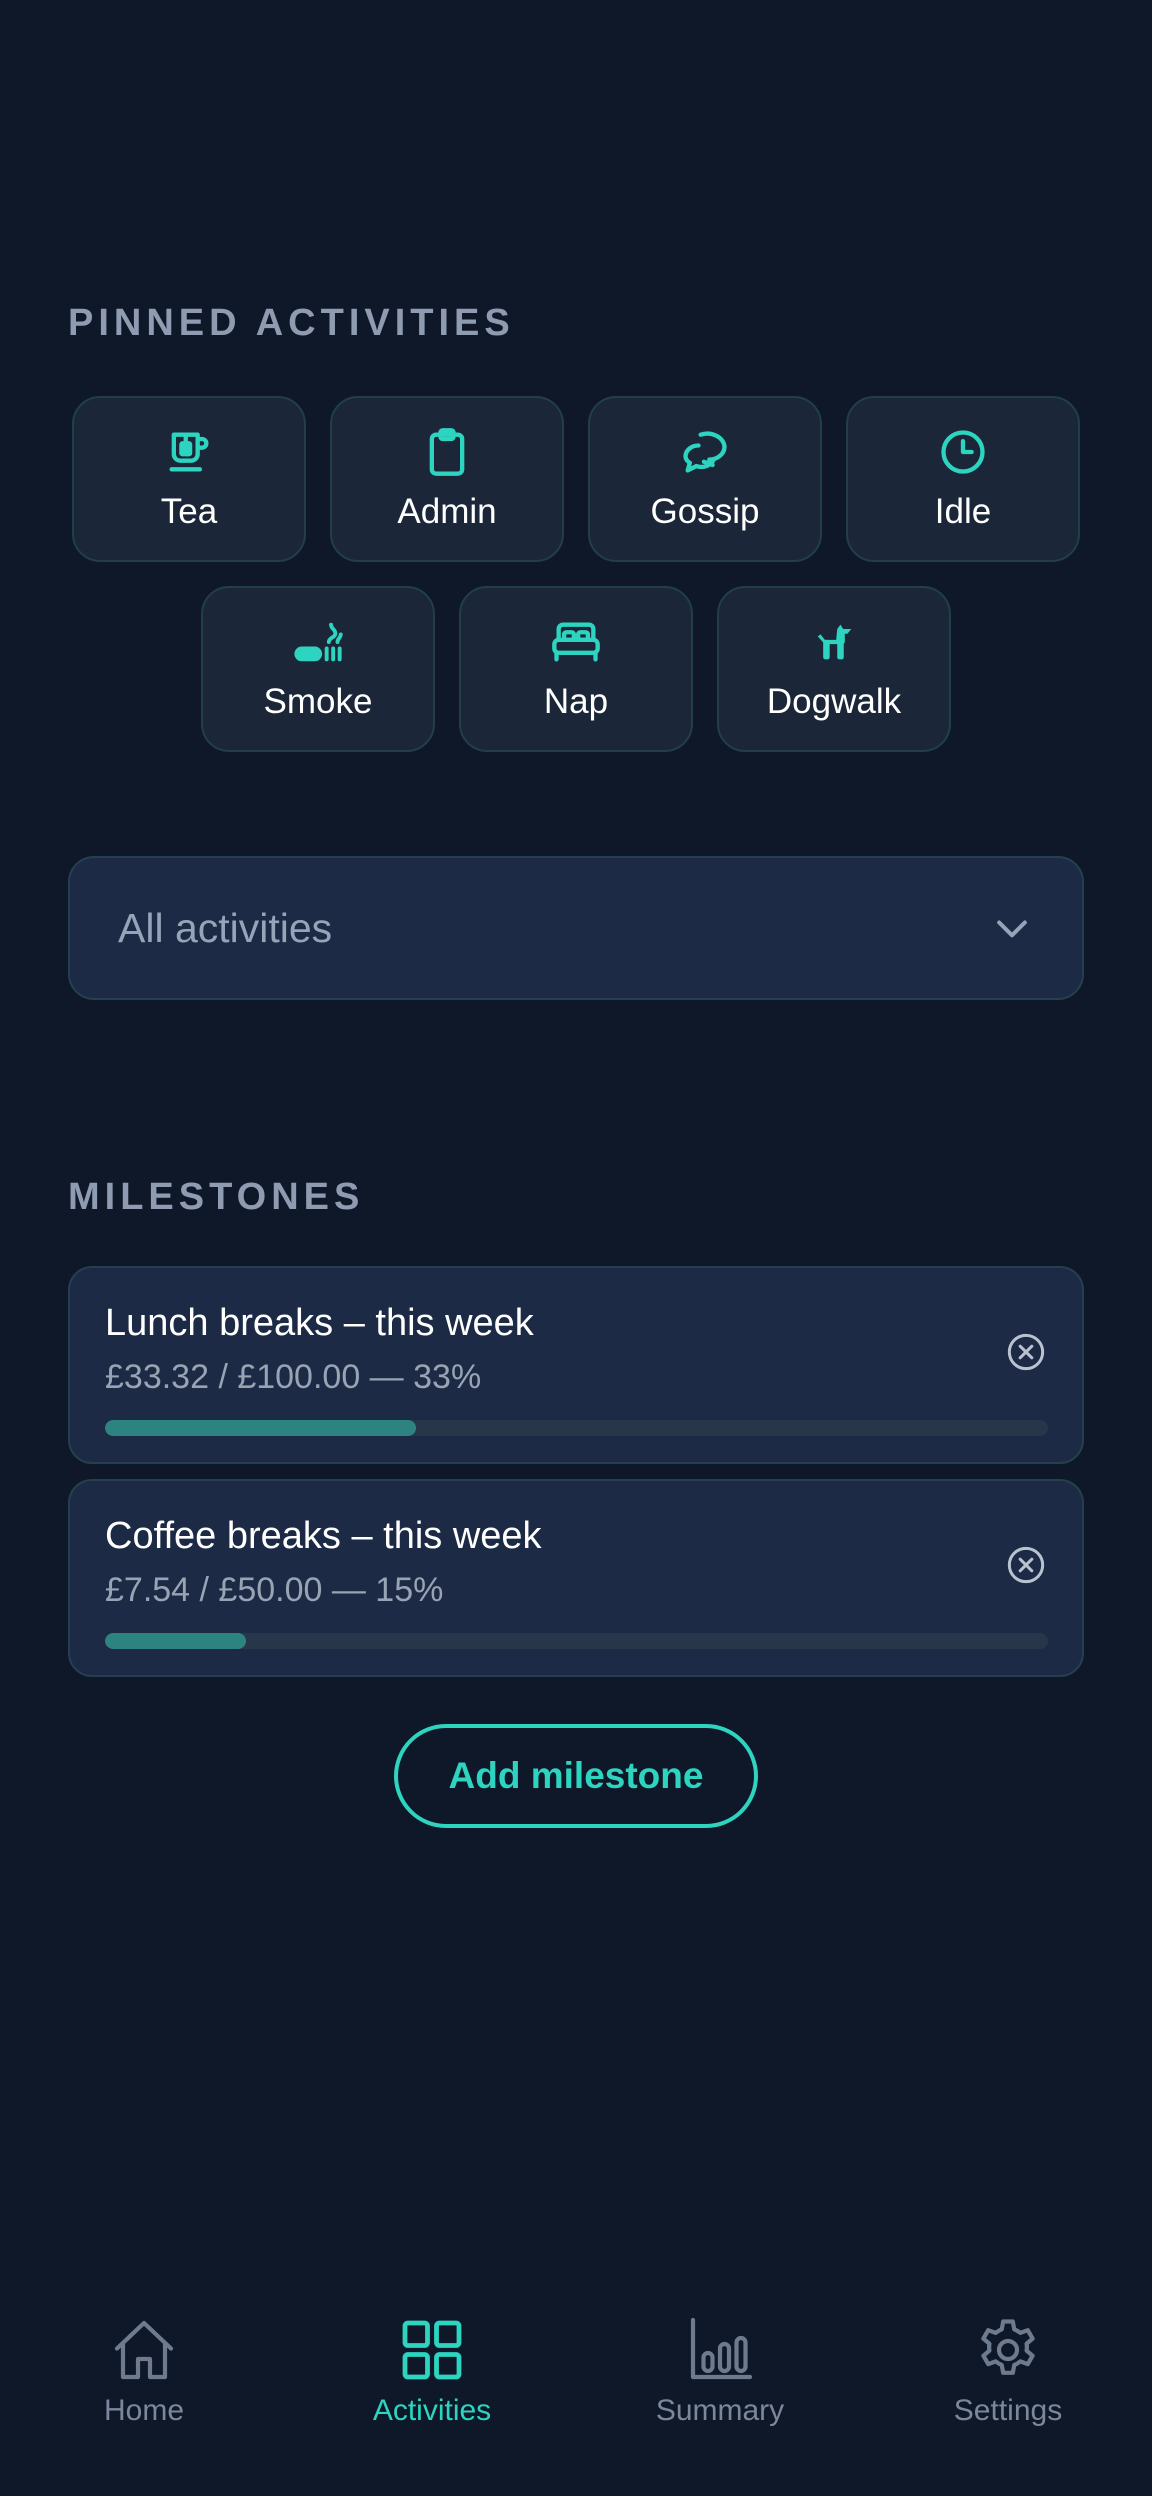  What do you see at coordinates (705, 452) in the screenshot?
I see `chat-bubbles-icon` at bounding box center [705, 452].